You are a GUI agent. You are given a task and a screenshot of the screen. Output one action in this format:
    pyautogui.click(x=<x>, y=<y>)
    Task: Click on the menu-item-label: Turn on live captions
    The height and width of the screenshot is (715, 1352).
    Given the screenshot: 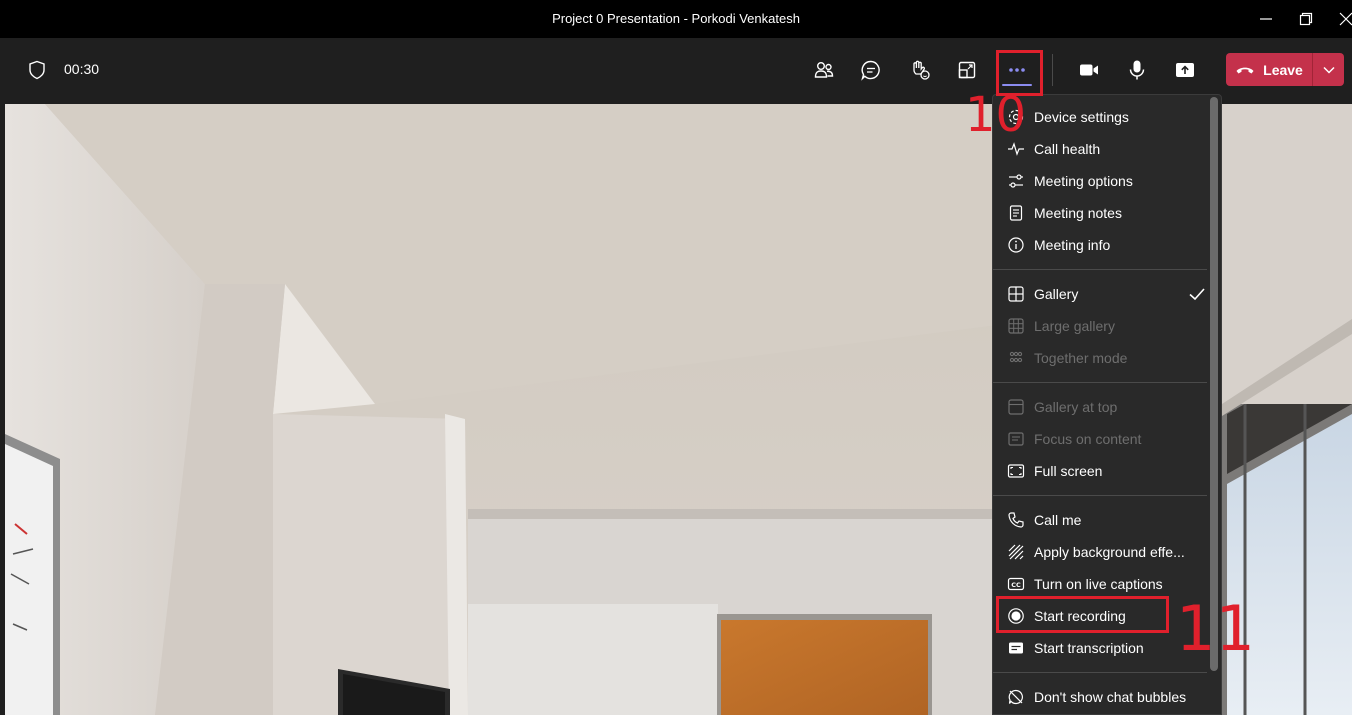 What is the action you would take?
    pyautogui.click(x=1098, y=584)
    